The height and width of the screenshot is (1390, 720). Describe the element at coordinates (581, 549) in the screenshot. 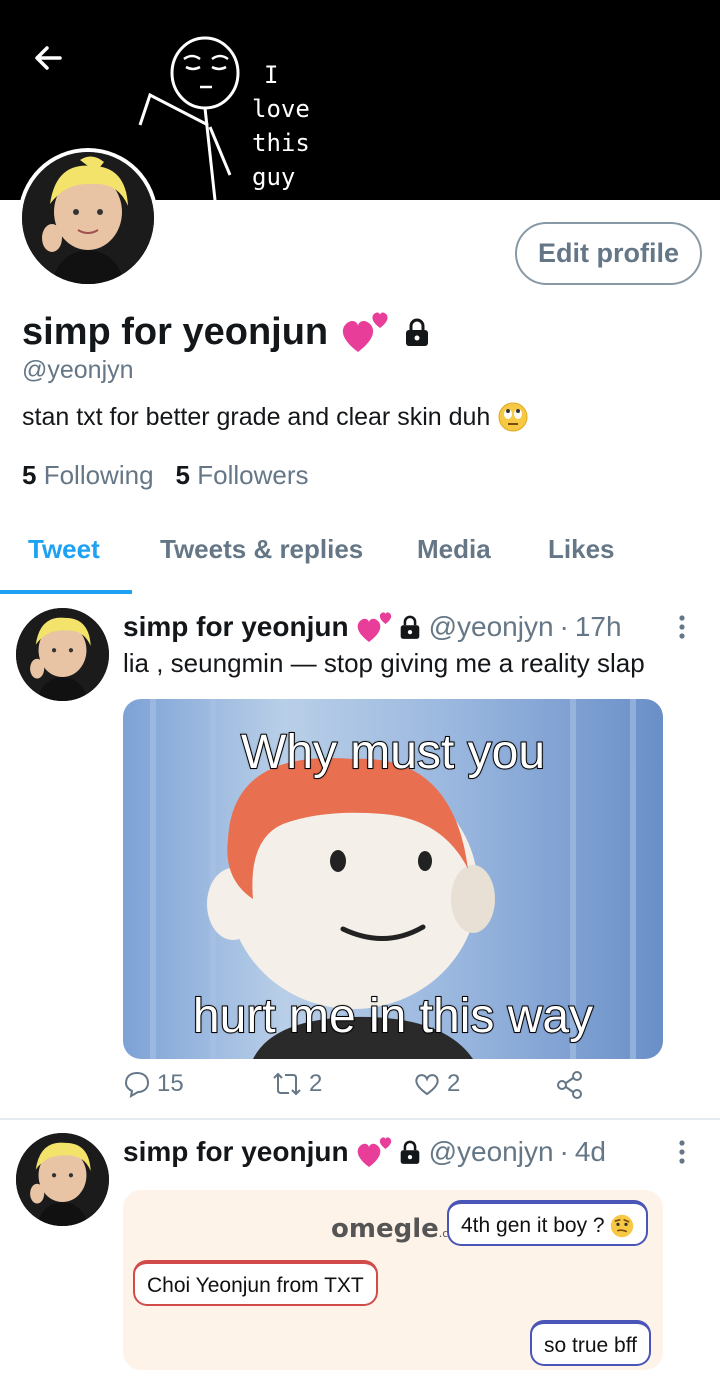

I see `tab-likes: Likes` at that location.